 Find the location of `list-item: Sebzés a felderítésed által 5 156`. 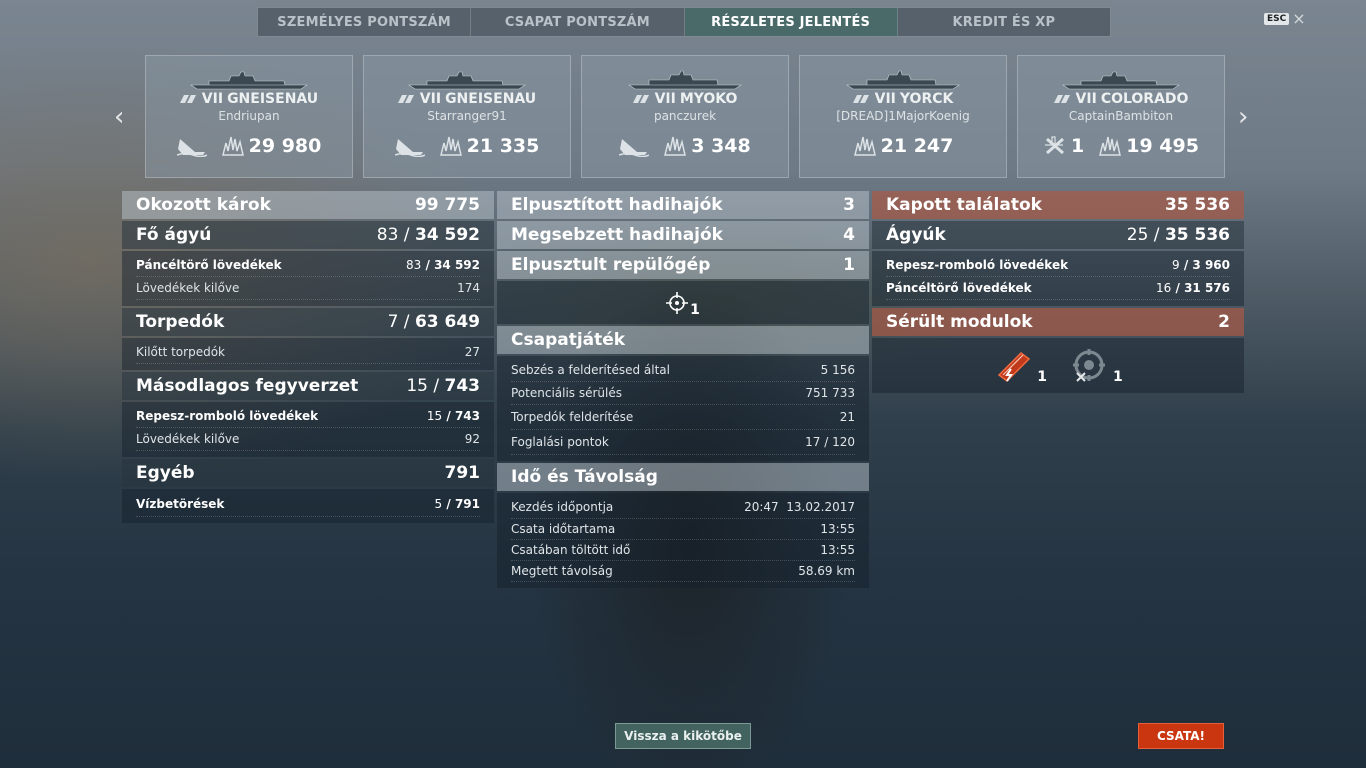

list-item: Sebzés a felderítésed által 5 156 is located at coordinates (683, 370).